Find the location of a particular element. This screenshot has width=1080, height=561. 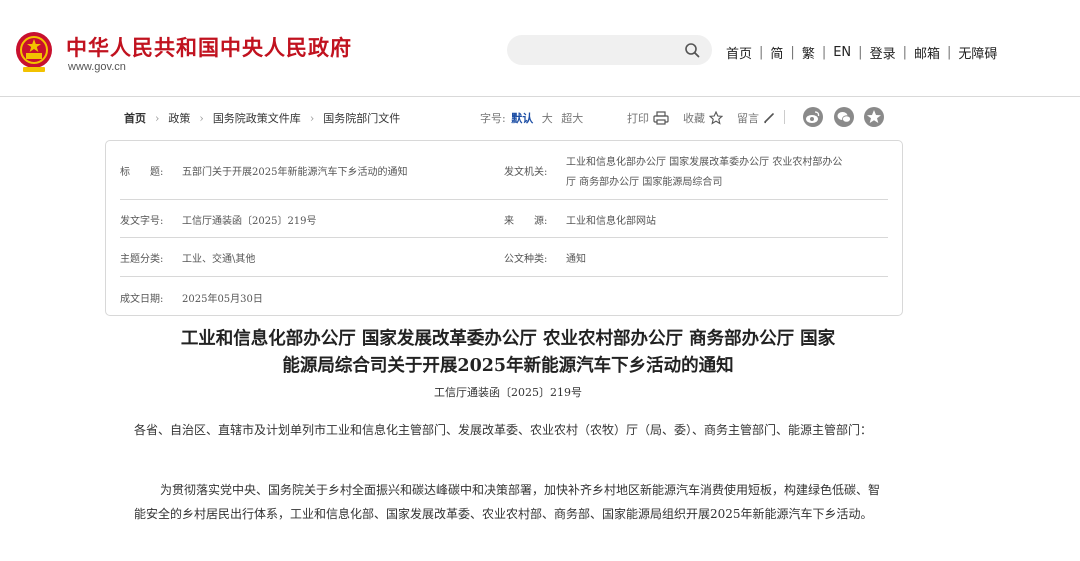

subject-value: 工业、交通\其他 is located at coordinates (219, 259).